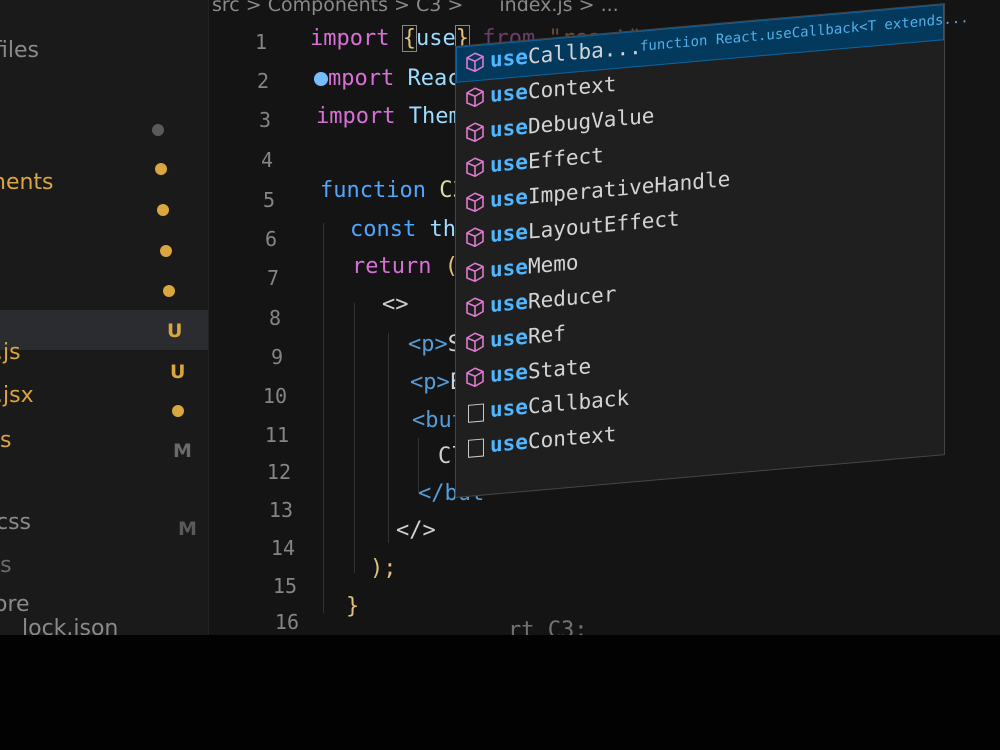 The width and height of the screenshot is (1000, 750). What do you see at coordinates (6, 565) in the screenshot?
I see `sidebar-item-js: js` at bounding box center [6, 565].